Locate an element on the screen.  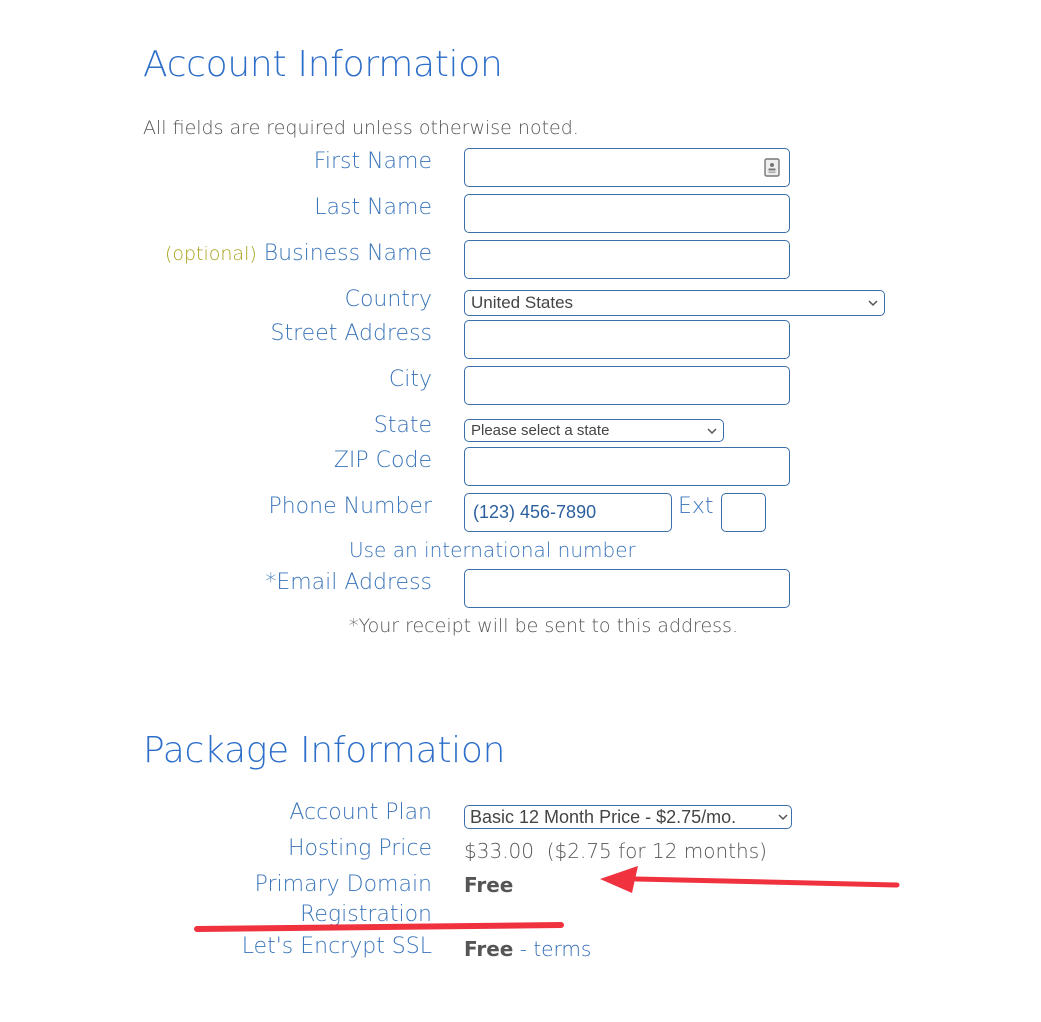
red-underline-annotation is located at coordinates (379, 927).